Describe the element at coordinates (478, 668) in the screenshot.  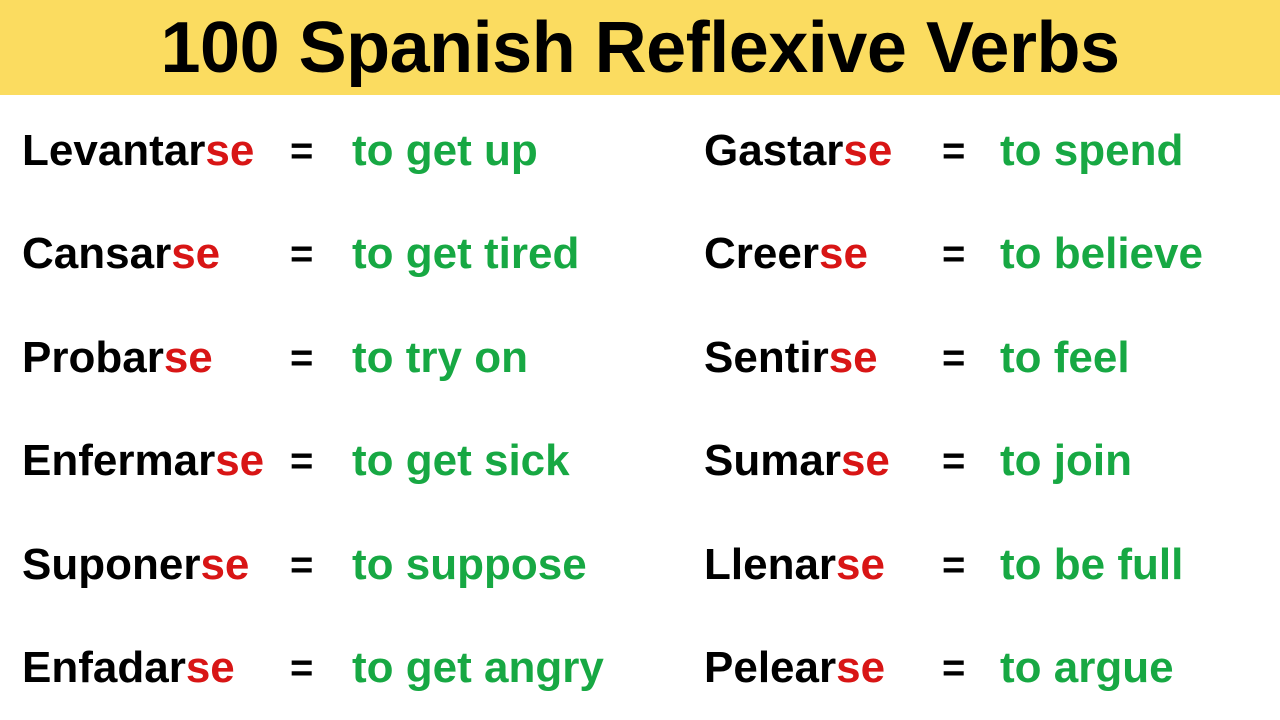
I see `english-translation: to get angry` at that location.